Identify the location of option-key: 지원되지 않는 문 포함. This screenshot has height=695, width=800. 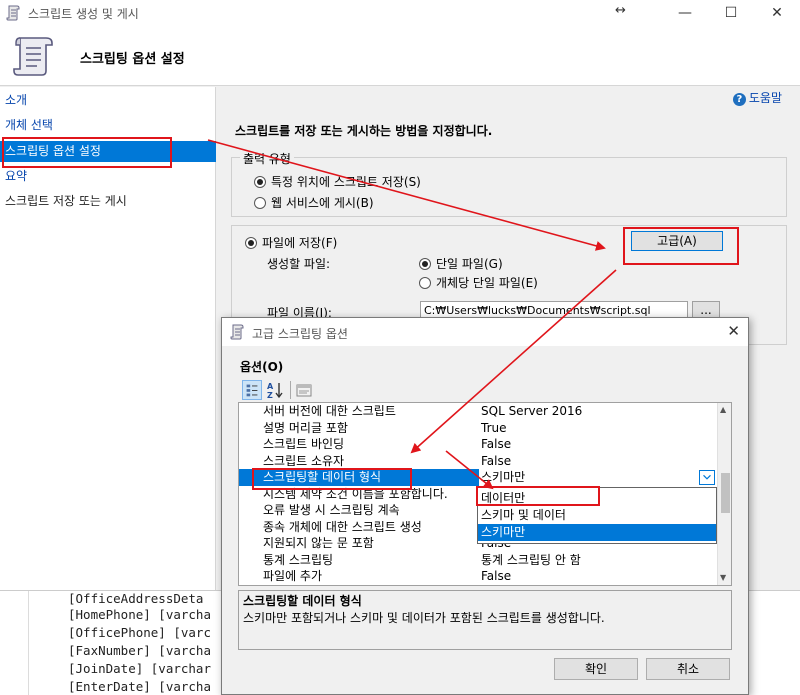
(318, 543).